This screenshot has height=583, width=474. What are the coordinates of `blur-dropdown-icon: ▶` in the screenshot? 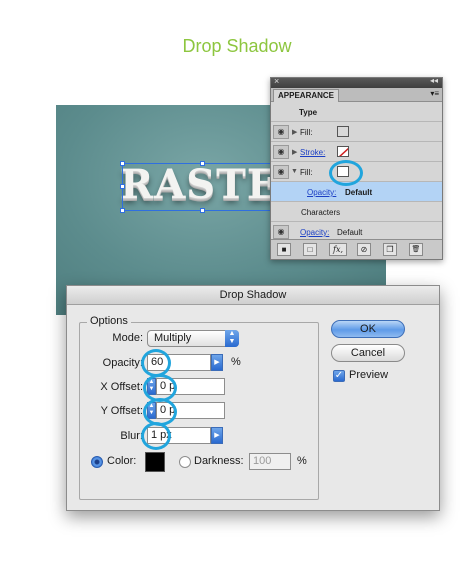 It's located at (217, 435).